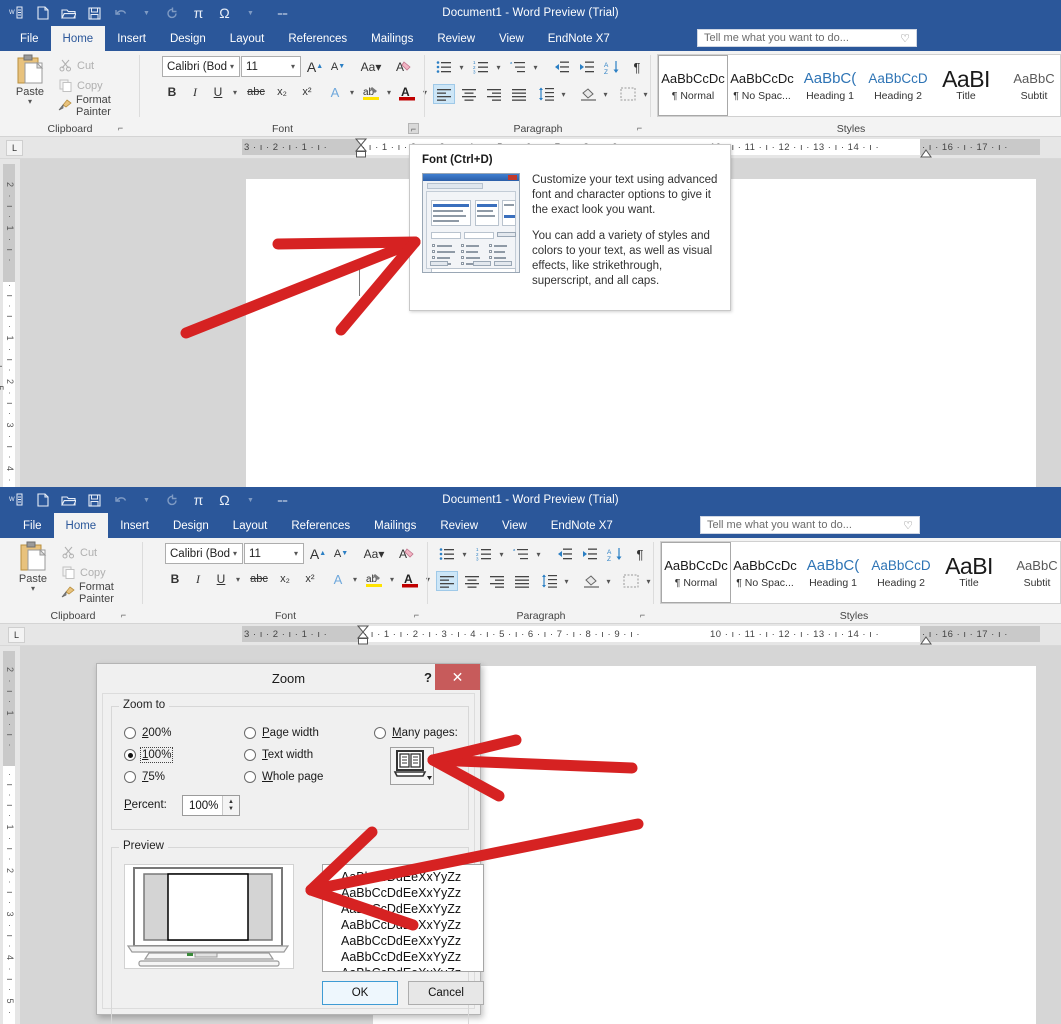 Image resolution: width=1061 pixels, height=1024 pixels. I want to click on tab-stop-selector: L, so click(16, 635).